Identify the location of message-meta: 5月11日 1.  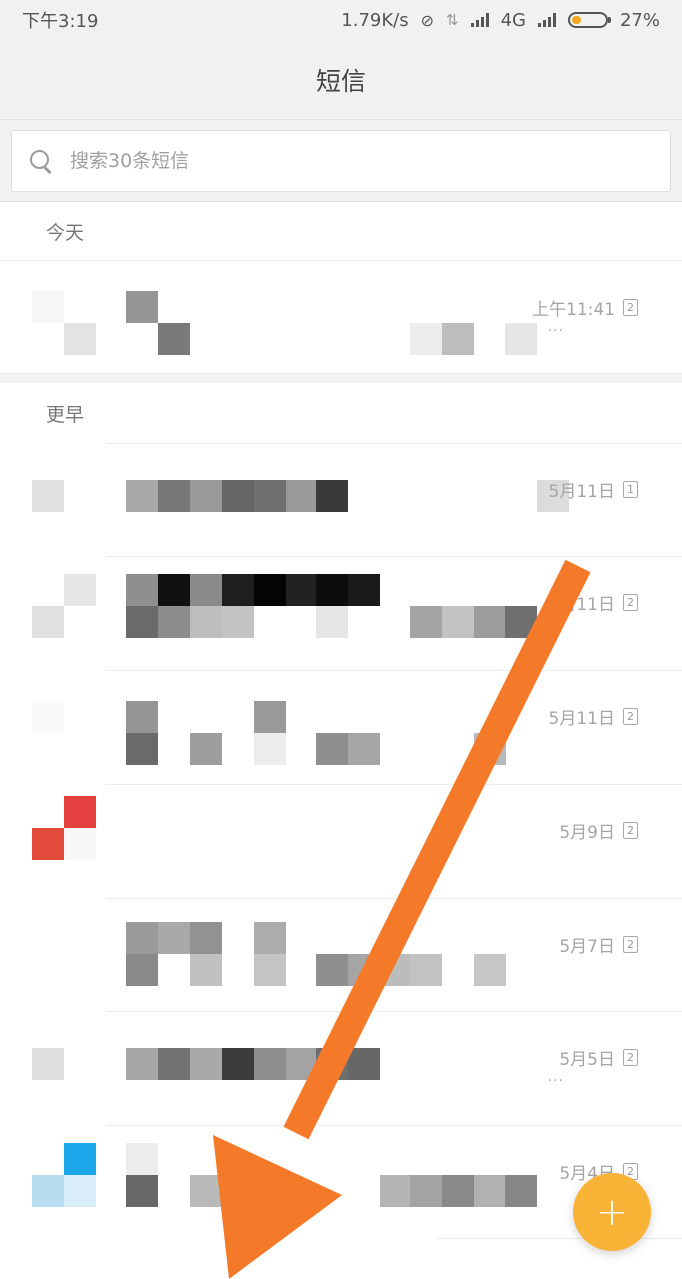
(593, 489).